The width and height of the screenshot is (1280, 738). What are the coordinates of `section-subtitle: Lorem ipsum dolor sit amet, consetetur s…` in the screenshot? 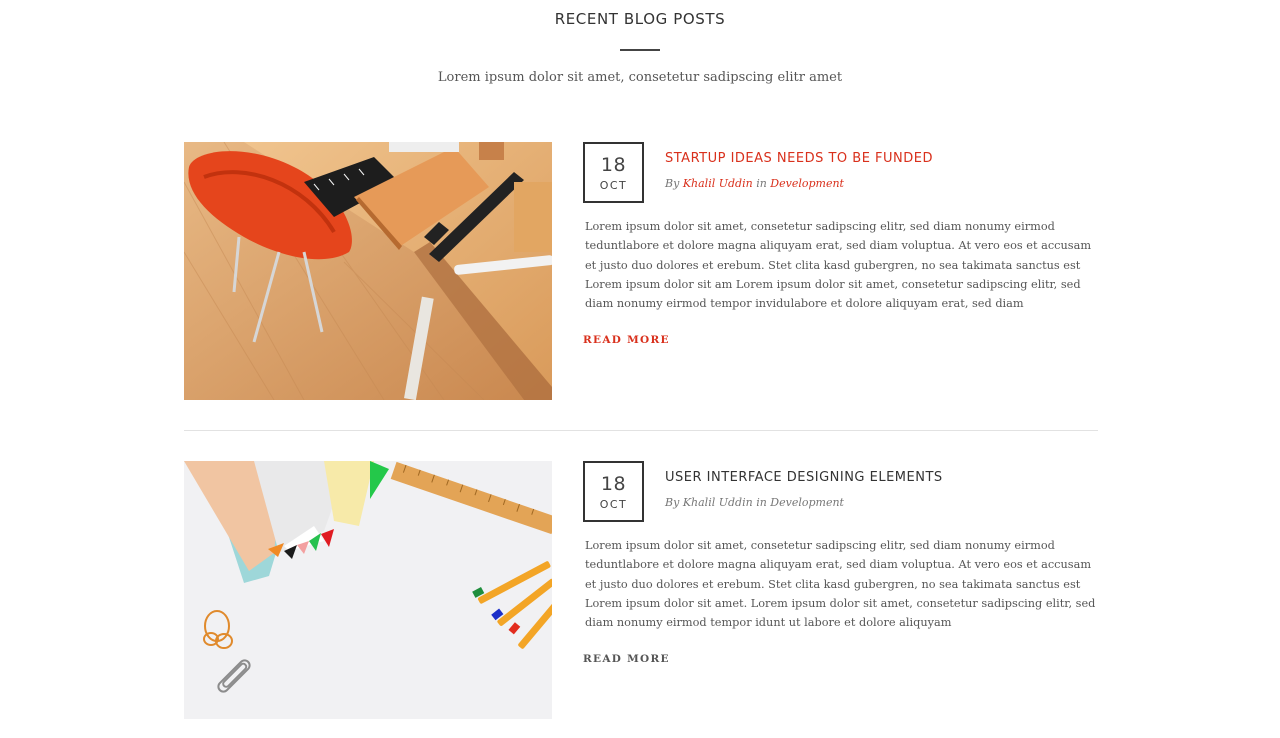 It's located at (640, 77).